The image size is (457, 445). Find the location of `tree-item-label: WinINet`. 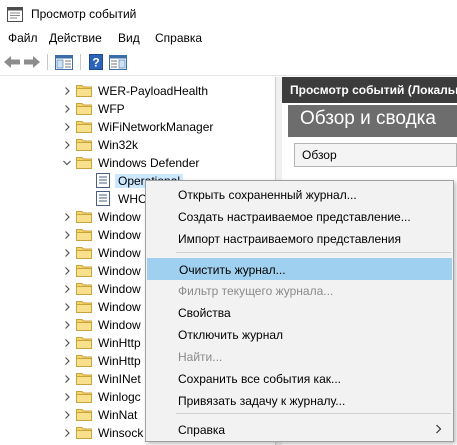

tree-item-label: WinINet is located at coordinates (119, 379).